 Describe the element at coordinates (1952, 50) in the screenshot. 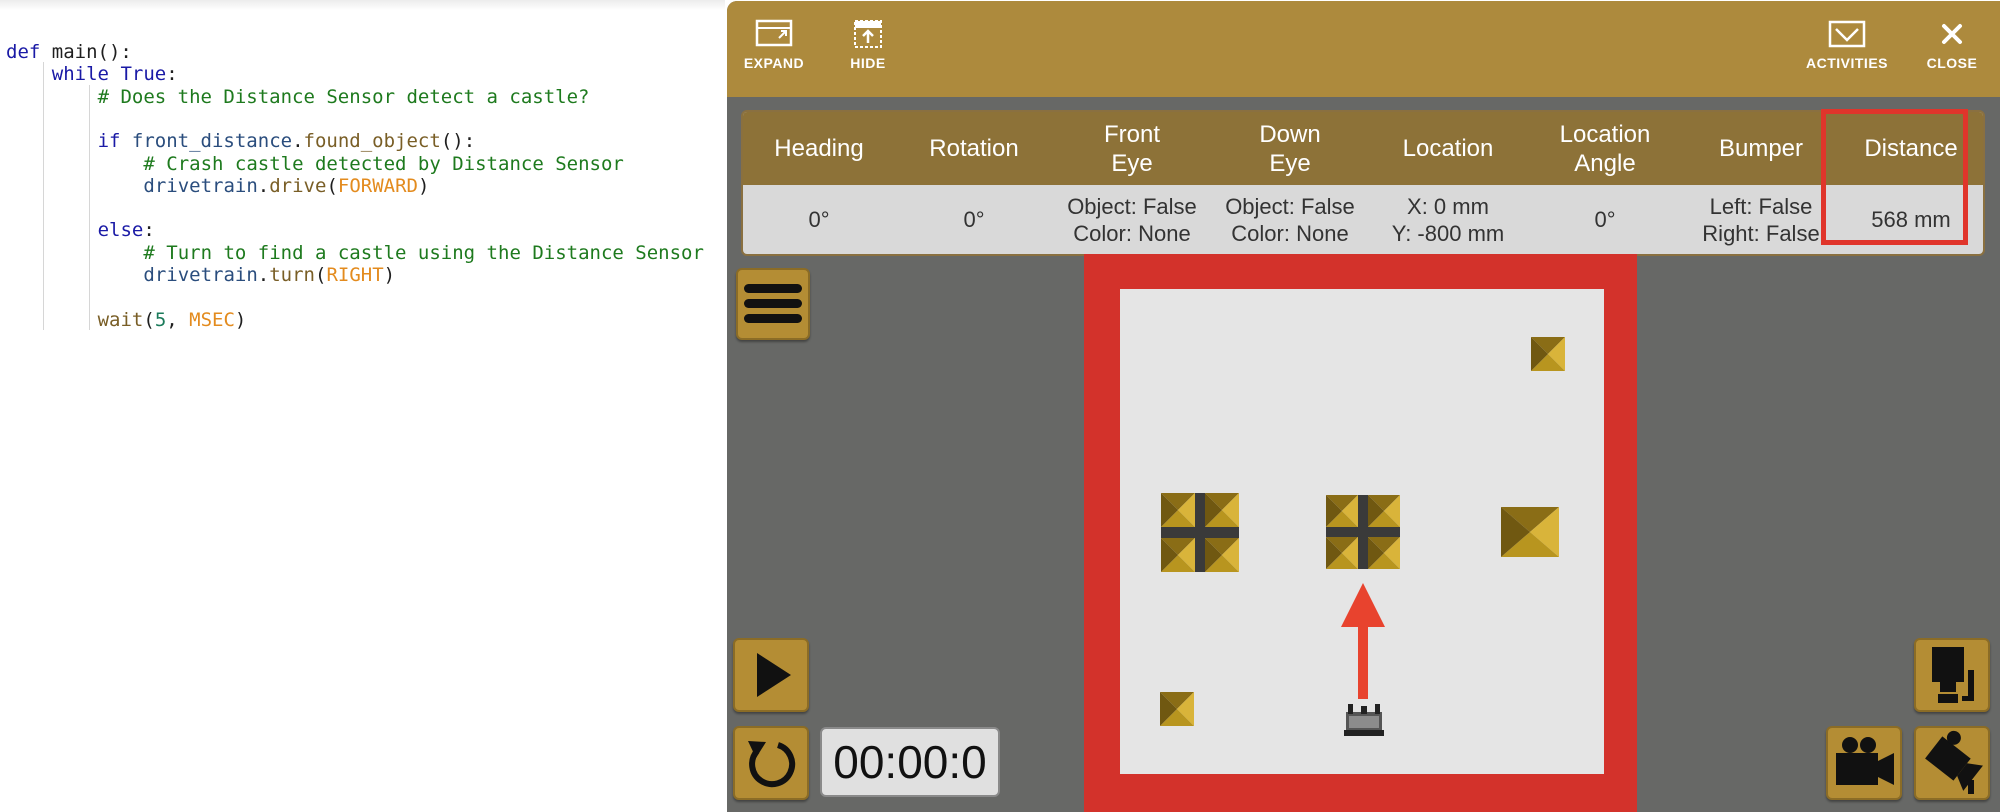

I see `close-button: CLOSE` at that location.